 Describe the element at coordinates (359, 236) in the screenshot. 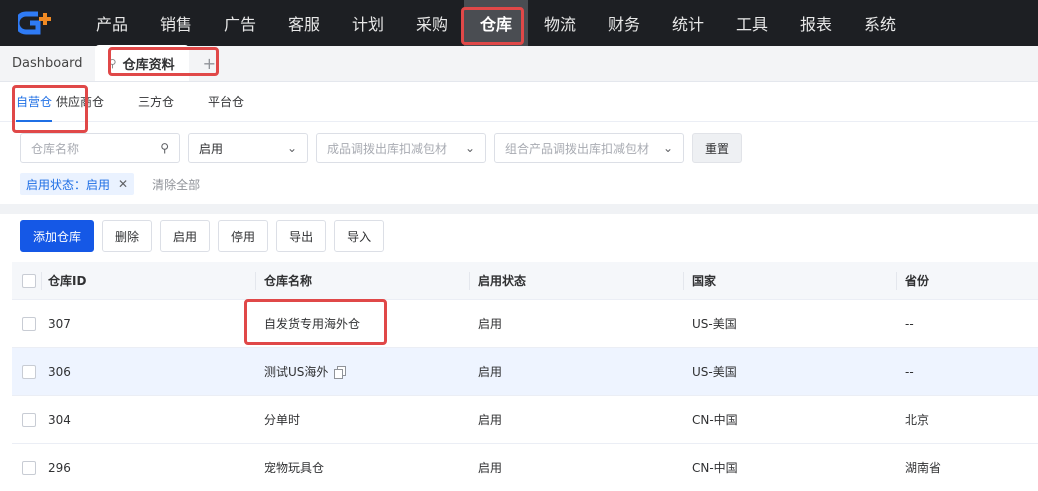

I see `import-button: 导入` at that location.